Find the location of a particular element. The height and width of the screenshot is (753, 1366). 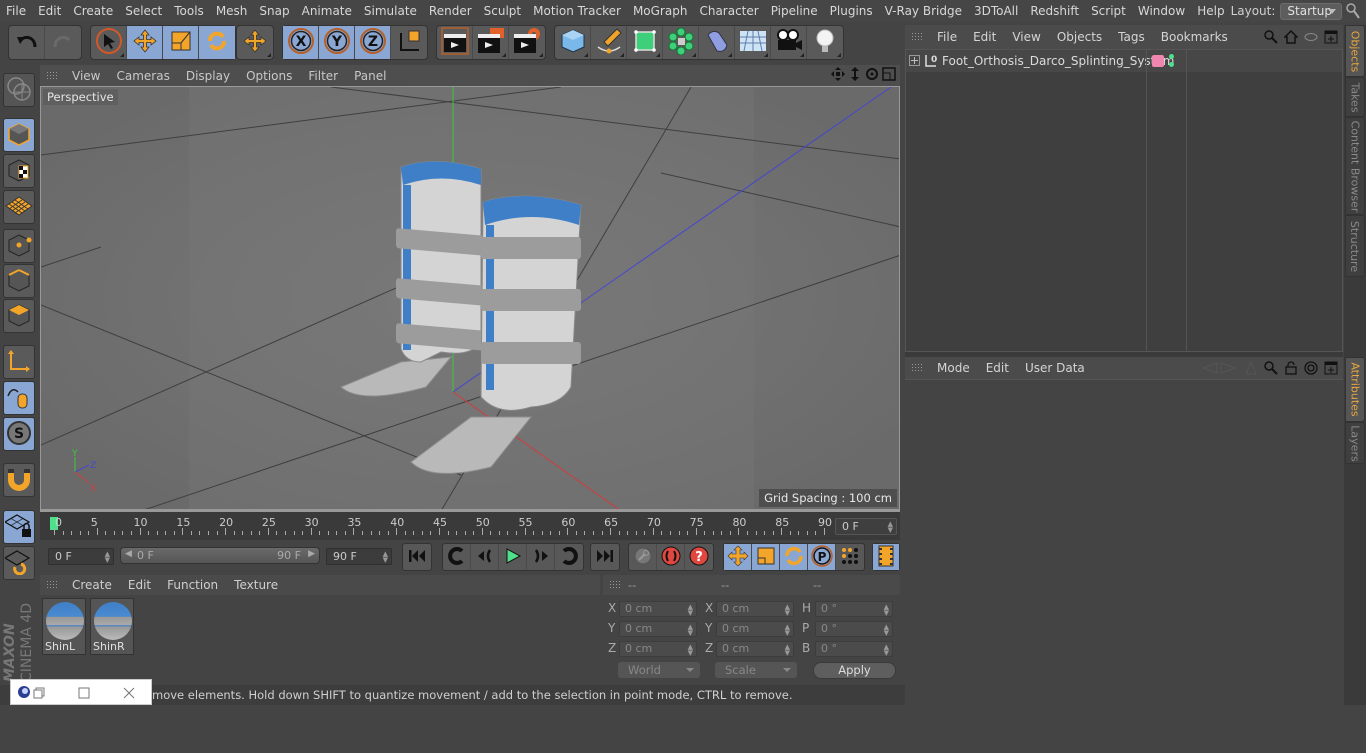

menu-simulate: Simulate is located at coordinates (390, 11).